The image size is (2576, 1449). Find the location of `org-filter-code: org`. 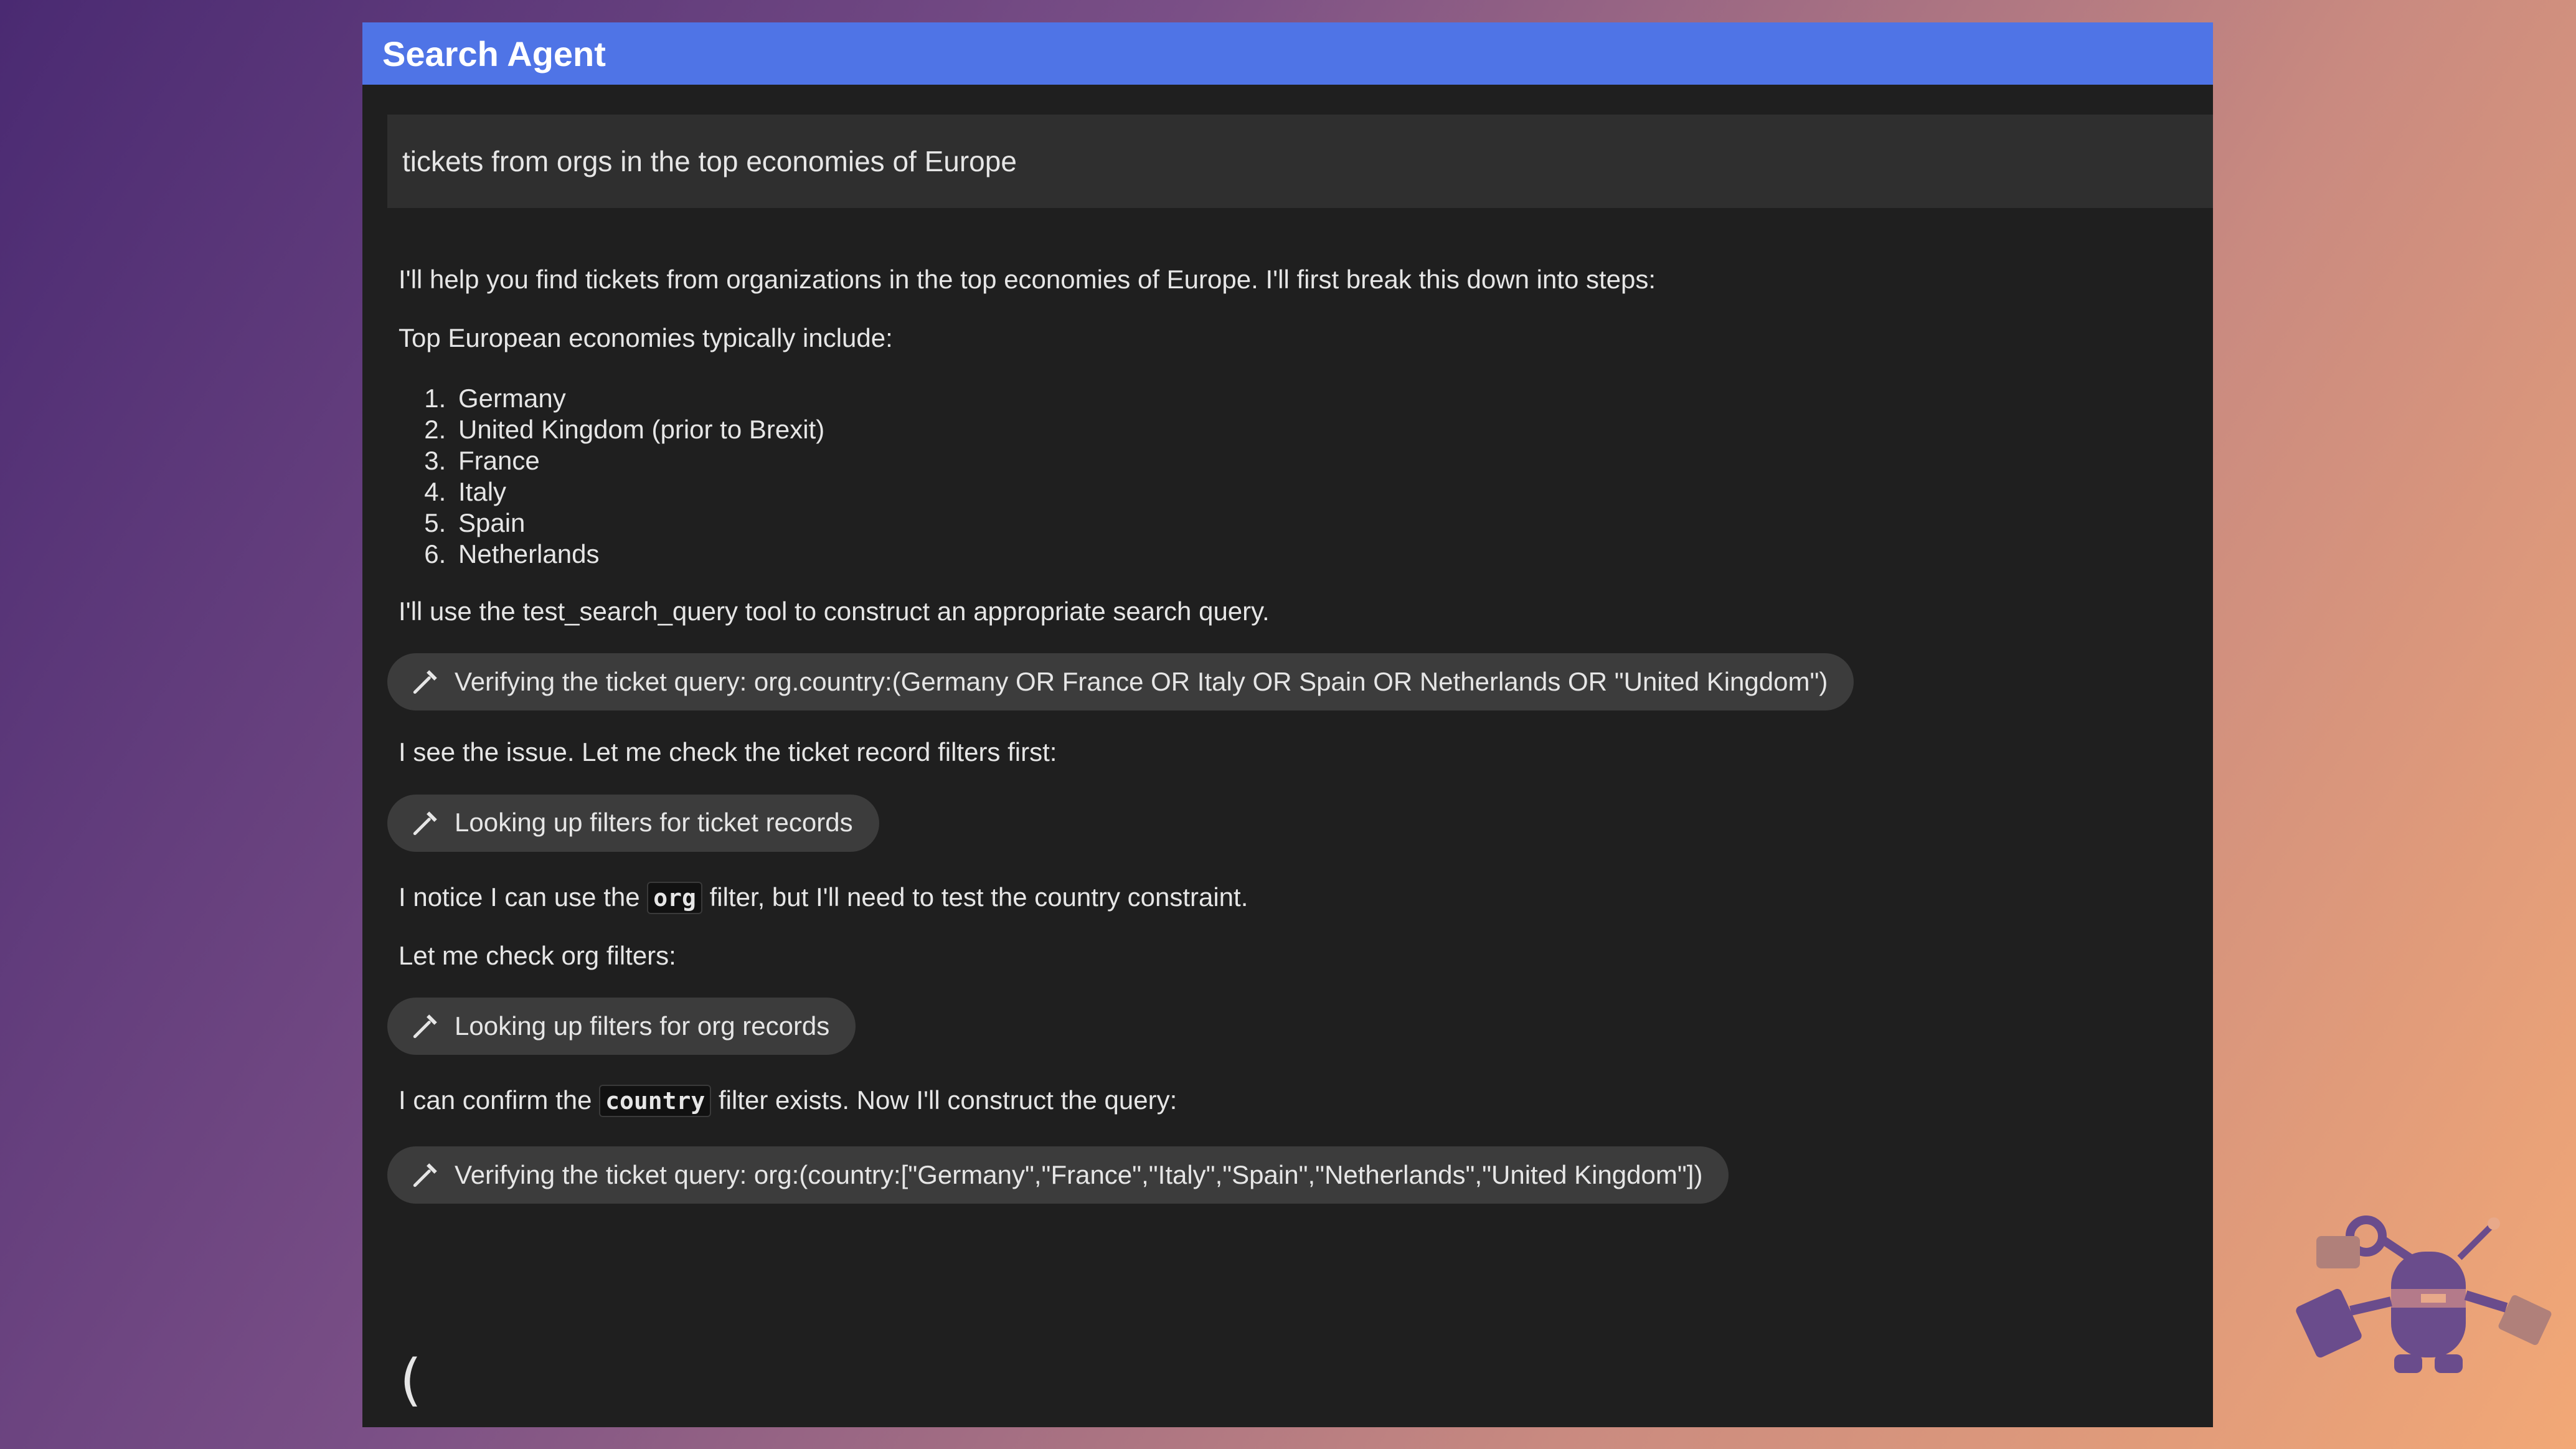

org-filter-code: org is located at coordinates (674, 897).